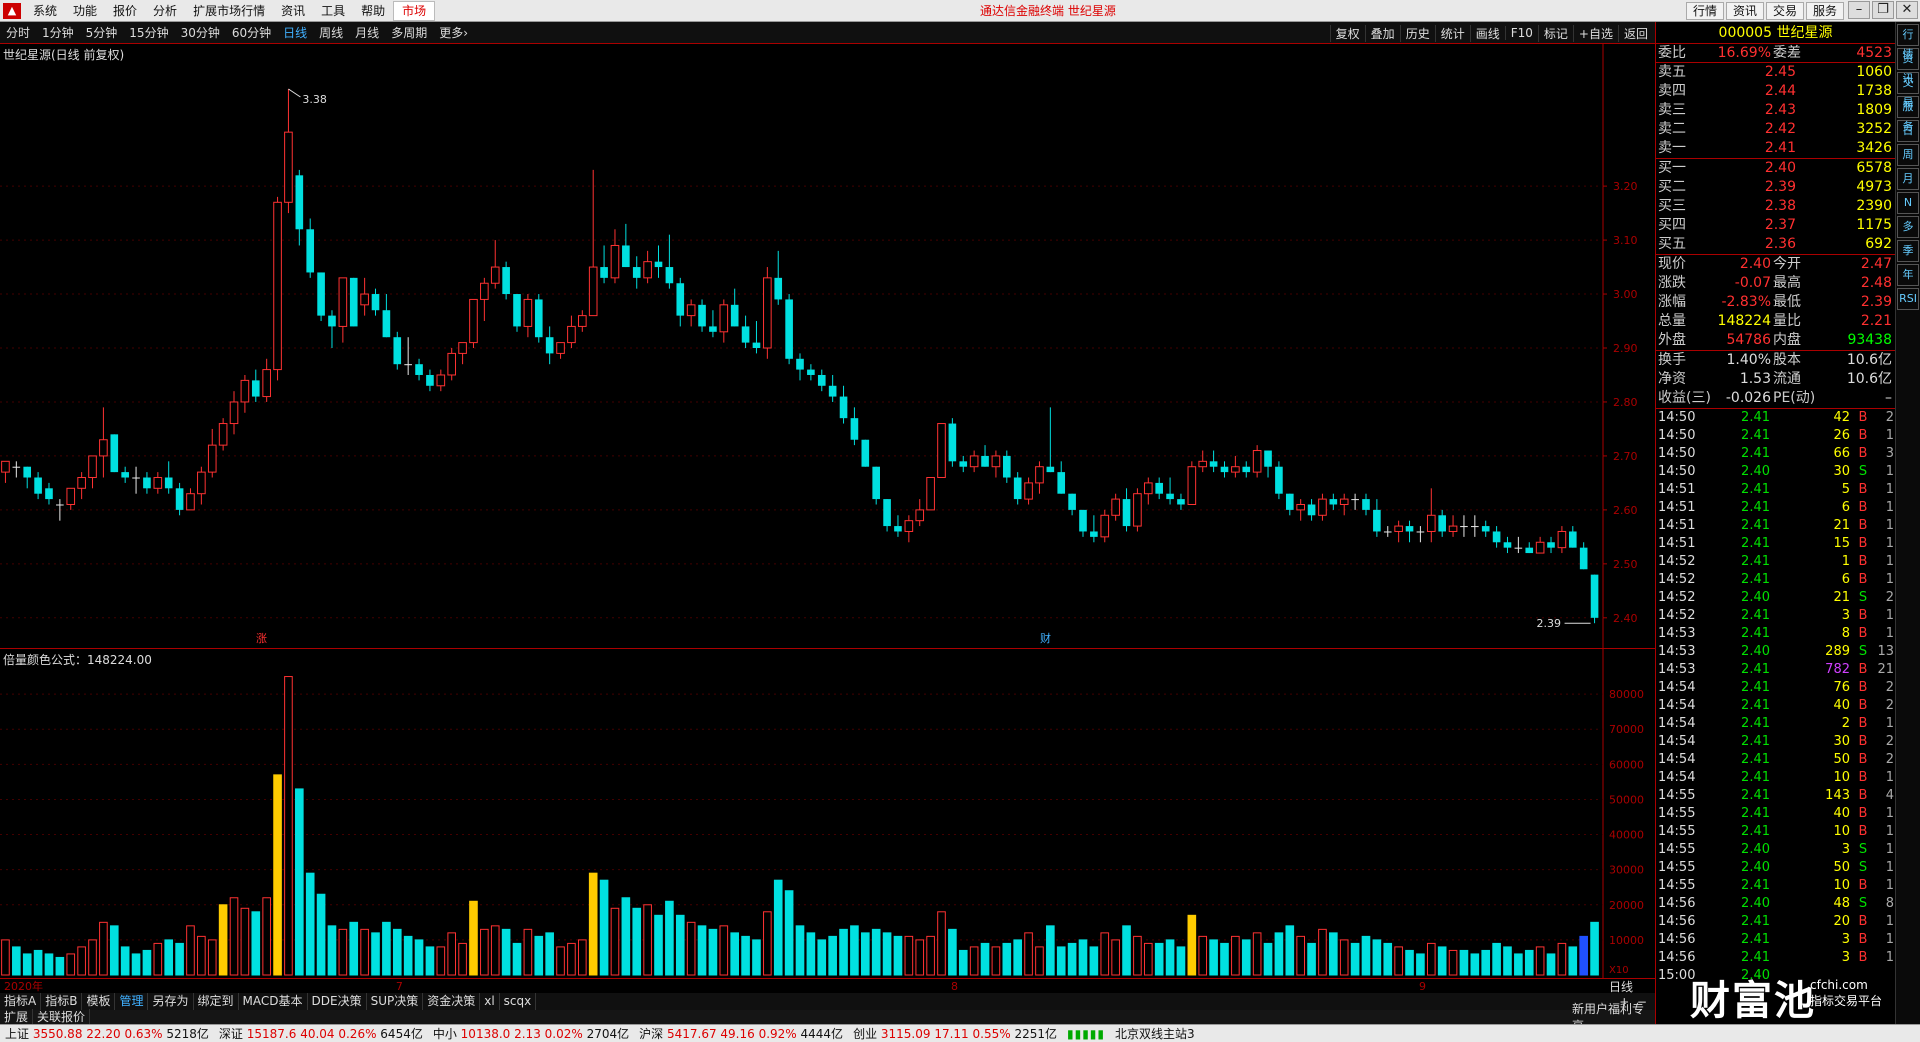 This screenshot has width=1920, height=1042. Describe the element at coordinates (1908, 42) in the screenshot. I see `side-button: 行情` at that location.